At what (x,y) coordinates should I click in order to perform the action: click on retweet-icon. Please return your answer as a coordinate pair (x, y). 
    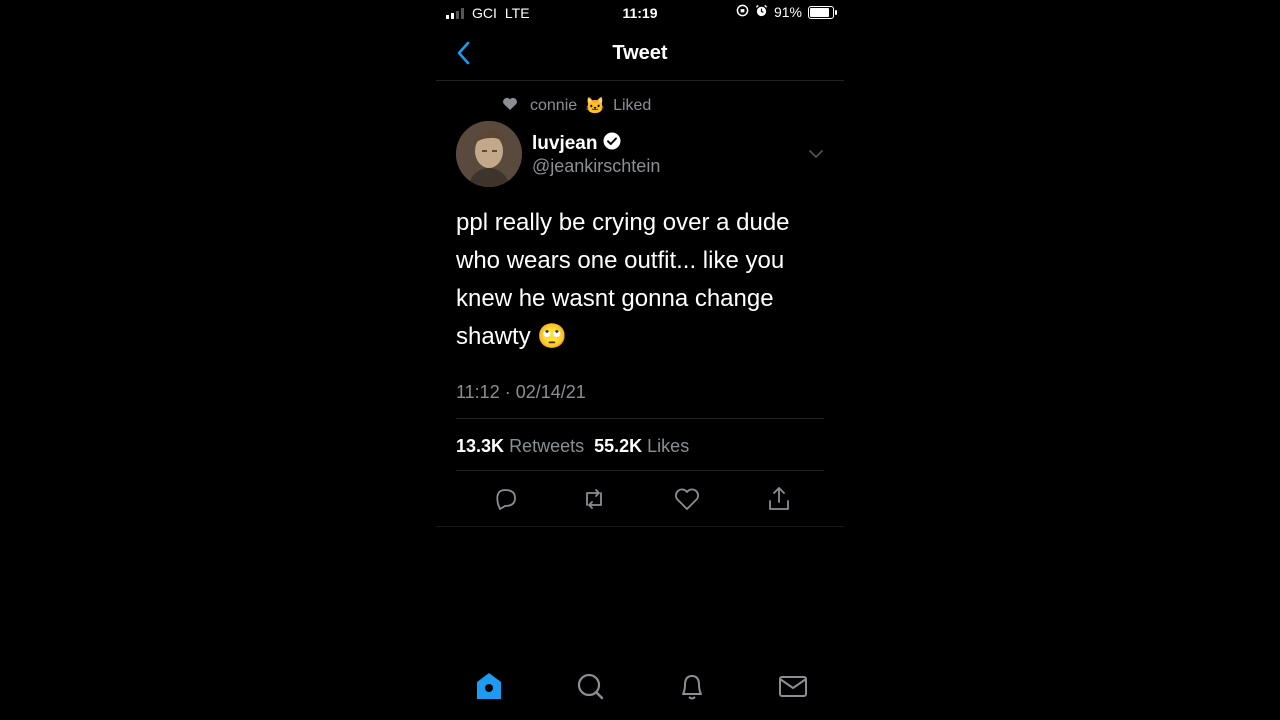
    Looking at the image, I should click on (594, 499).